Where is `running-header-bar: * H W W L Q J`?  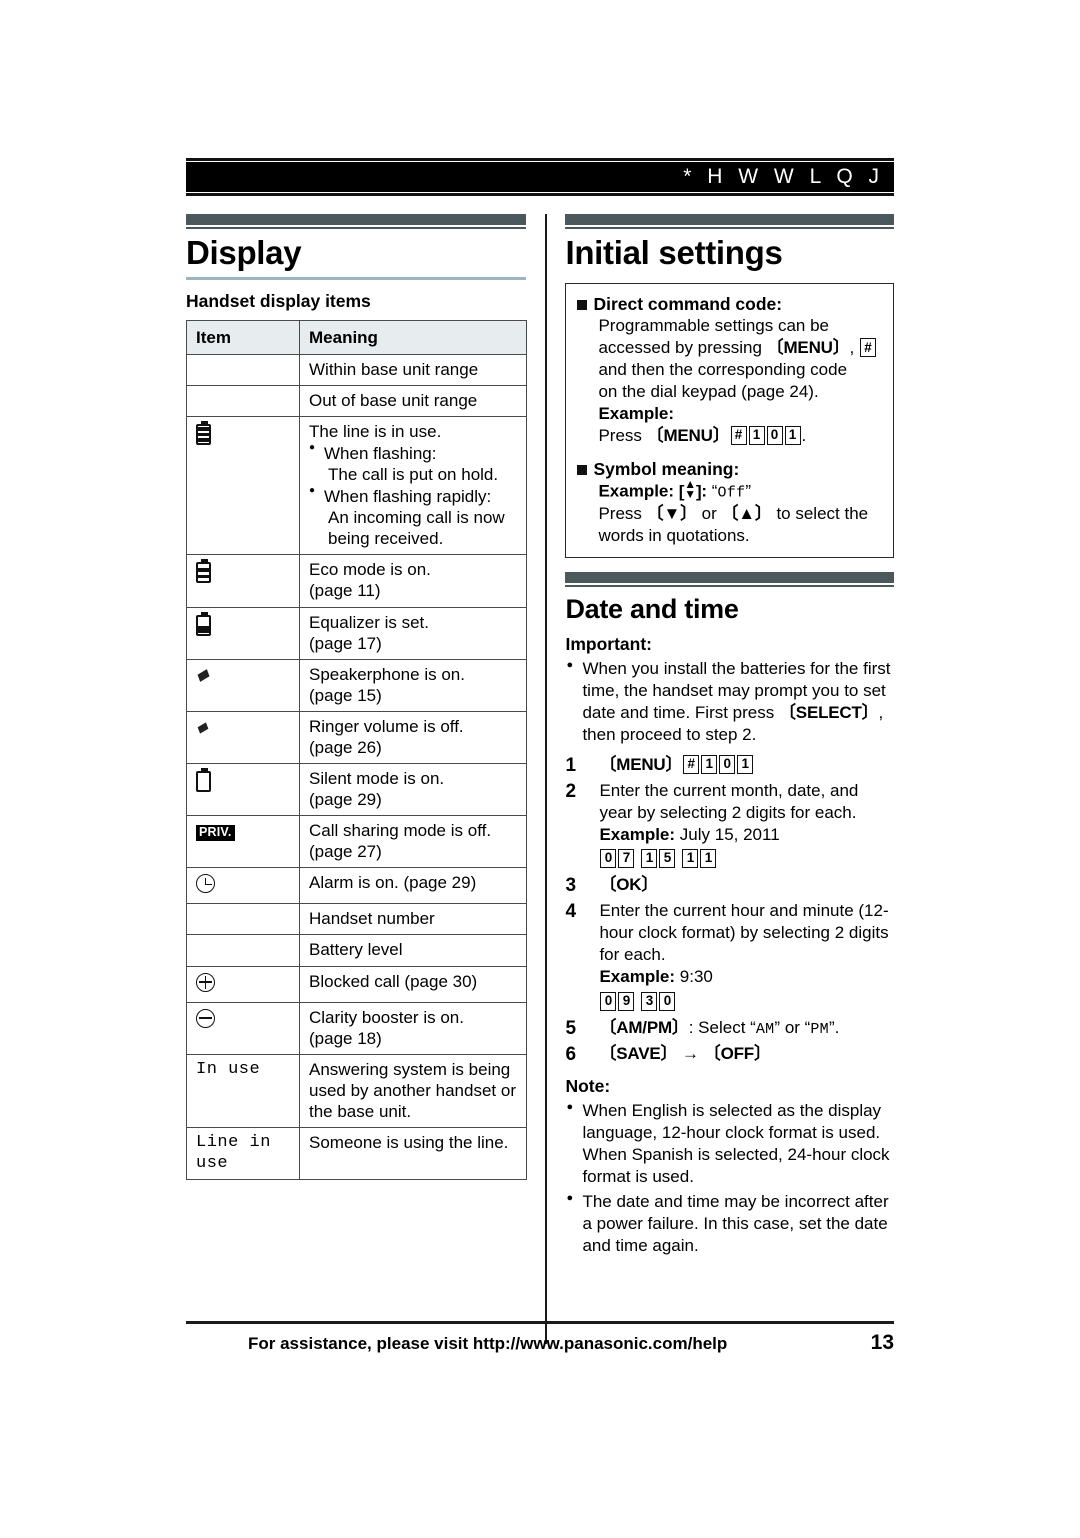 running-header-bar: * H W W L Q J is located at coordinates (540, 177).